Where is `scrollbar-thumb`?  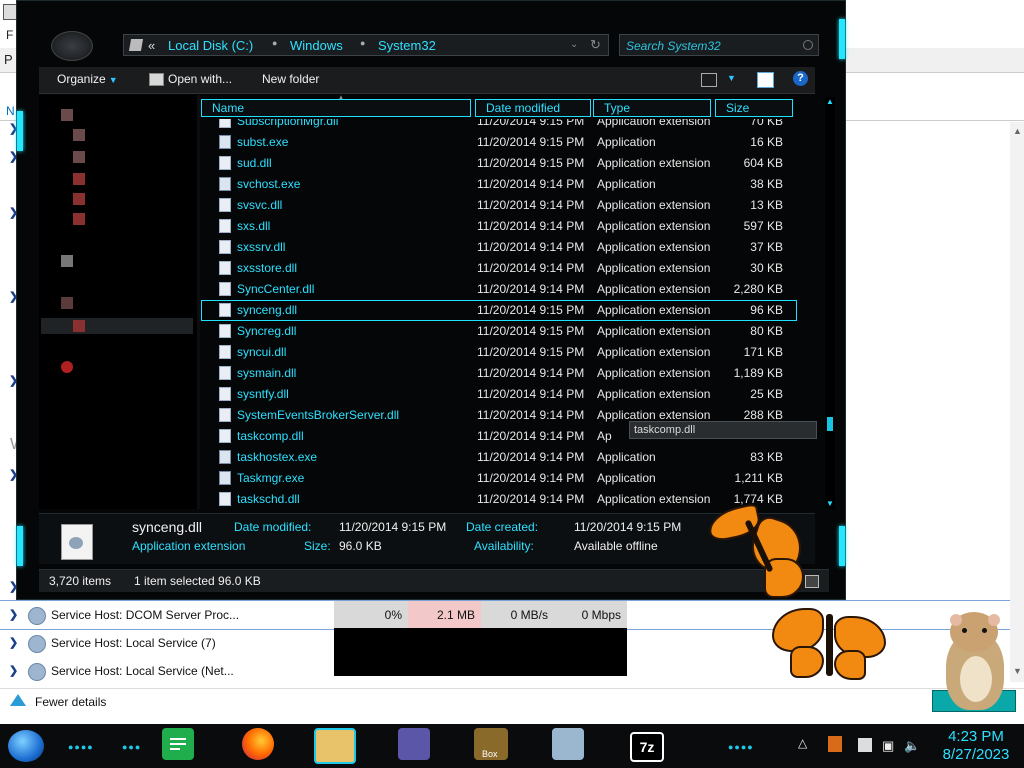 scrollbar-thumb is located at coordinates (830, 424).